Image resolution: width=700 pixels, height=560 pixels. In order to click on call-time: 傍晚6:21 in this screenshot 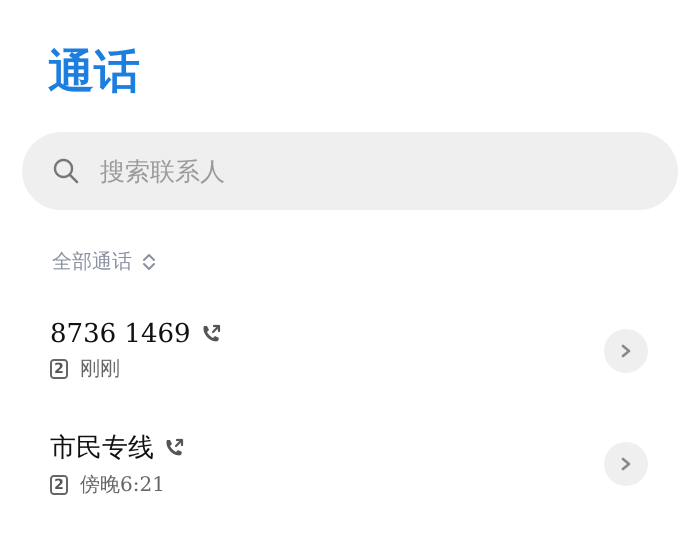, I will do `click(122, 484)`.